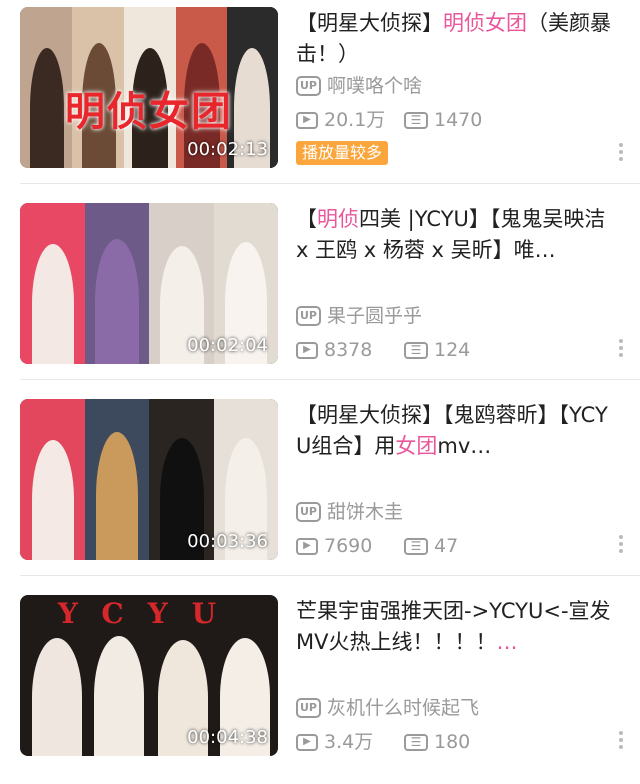 The width and height of the screenshot is (640, 784). What do you see at coordinates (452, 350) in the screenshot?
I see `comment-count: 124` at bounding box center [452, 350].